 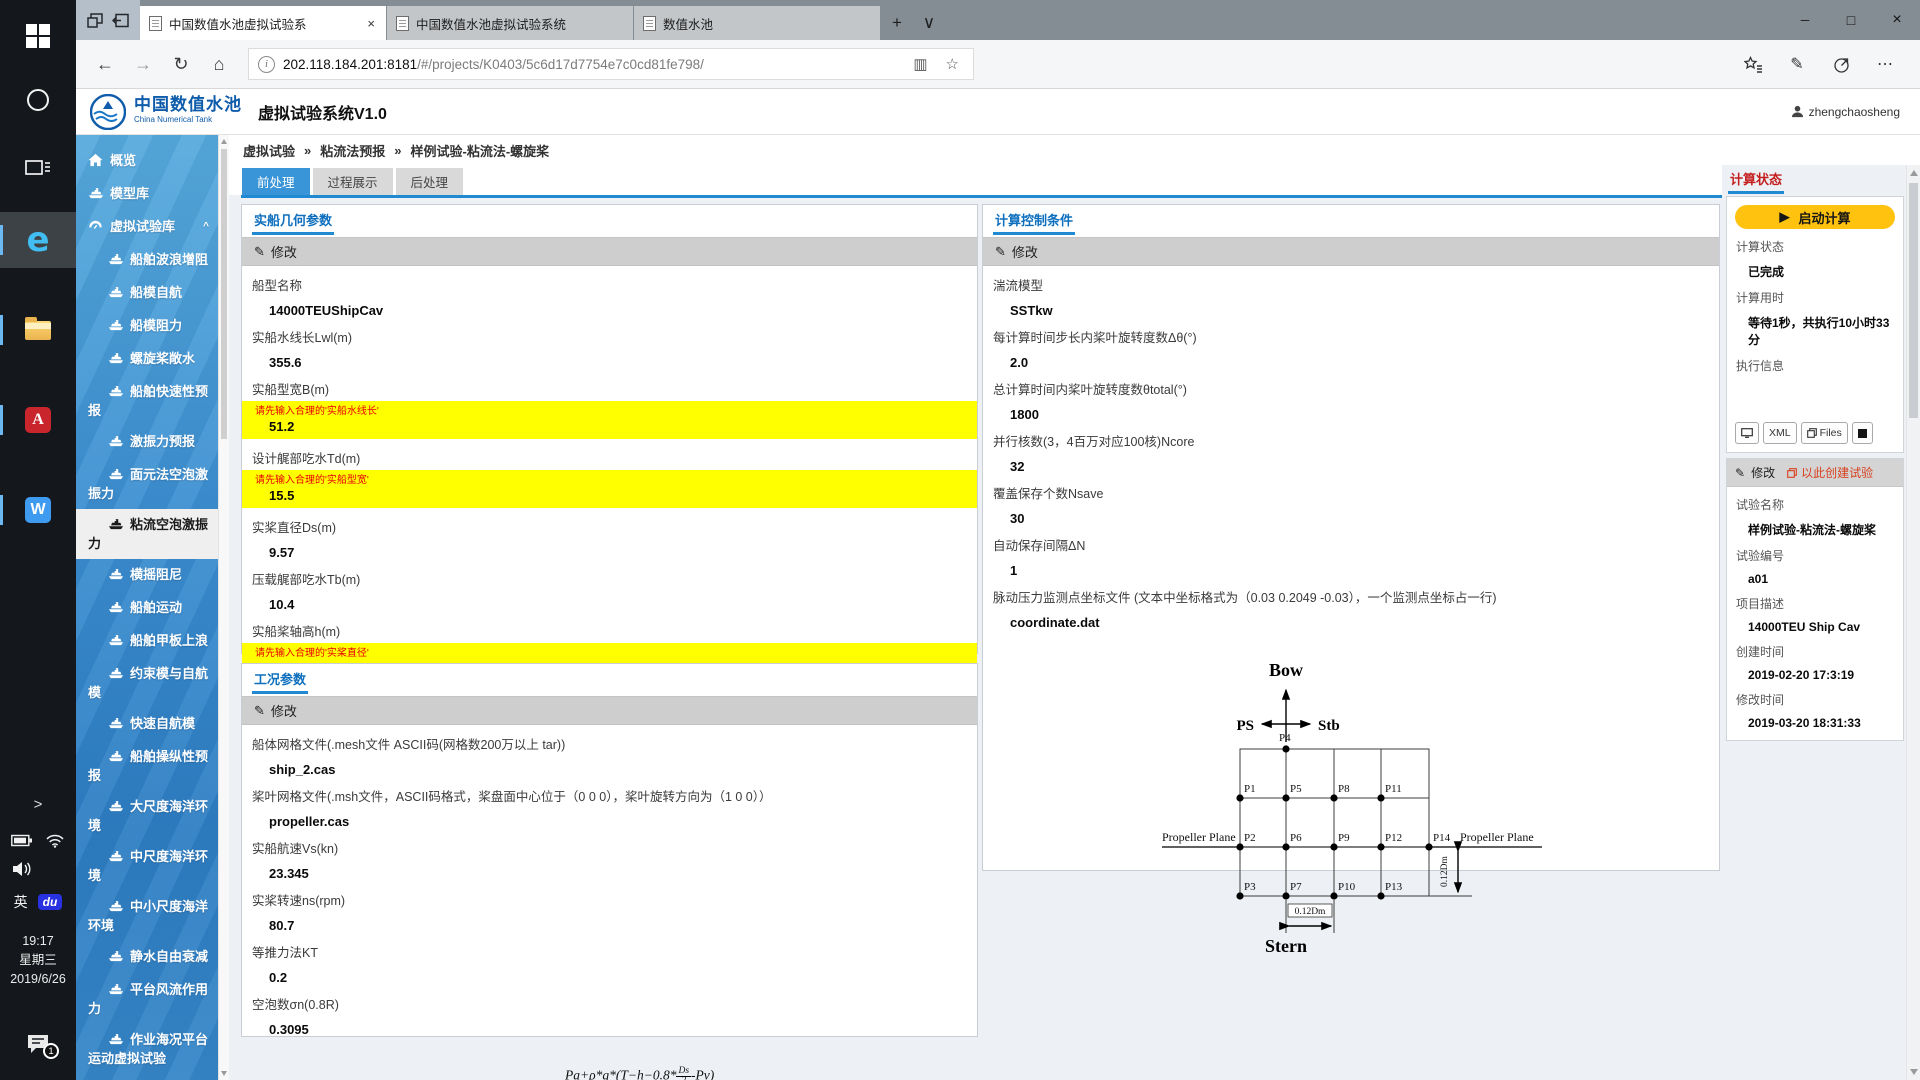 I want to click on tray-expand-button: >, so click(x=38, y=804).